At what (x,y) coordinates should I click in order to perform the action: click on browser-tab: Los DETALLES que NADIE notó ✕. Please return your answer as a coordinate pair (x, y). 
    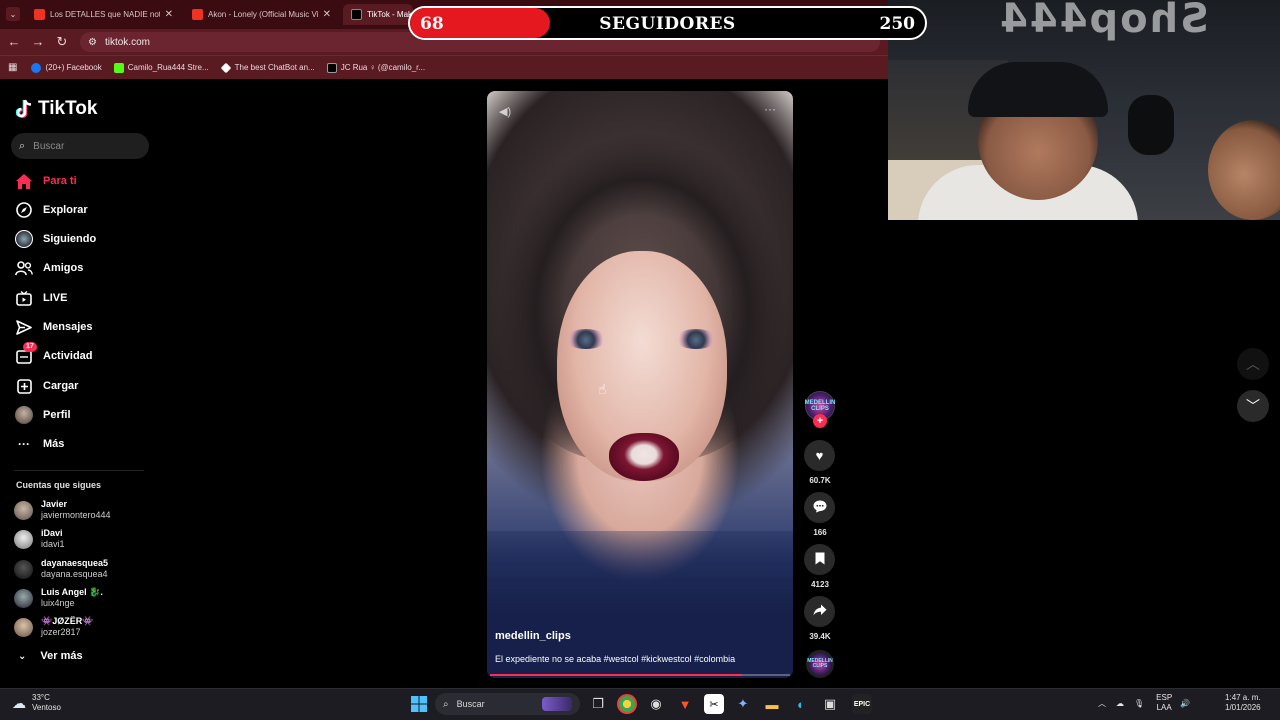
    Looking at the image, I should click on (103, 14).